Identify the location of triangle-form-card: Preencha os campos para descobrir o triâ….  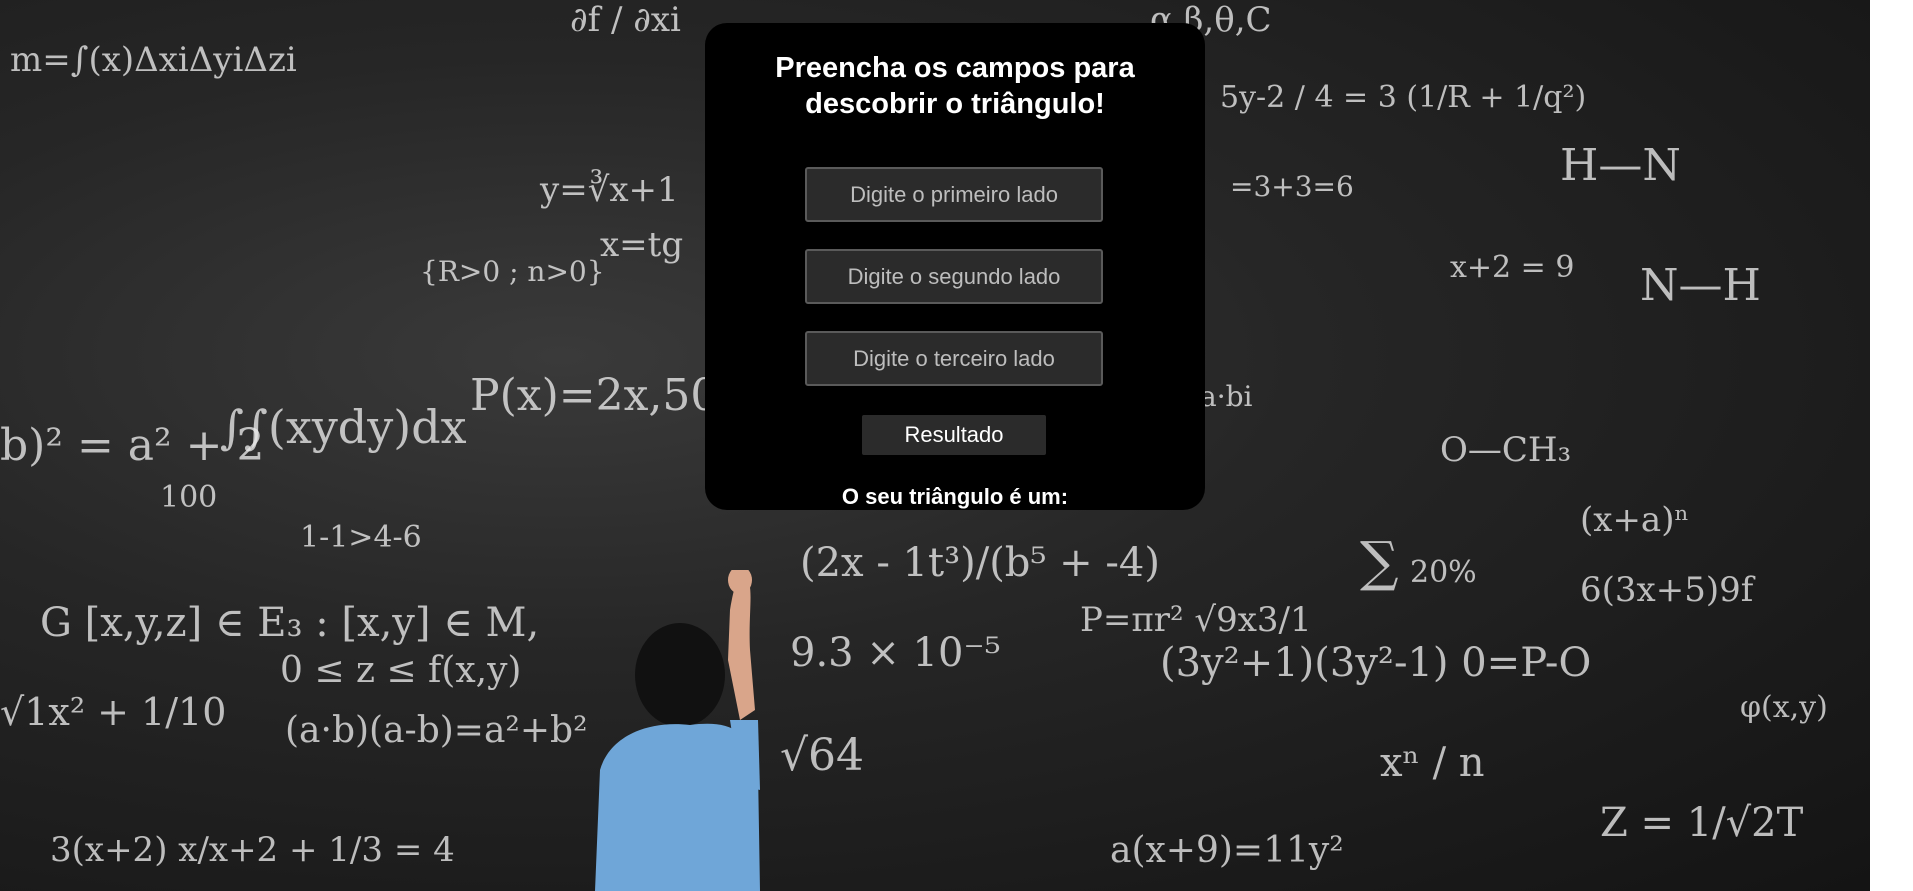
(955, 266).